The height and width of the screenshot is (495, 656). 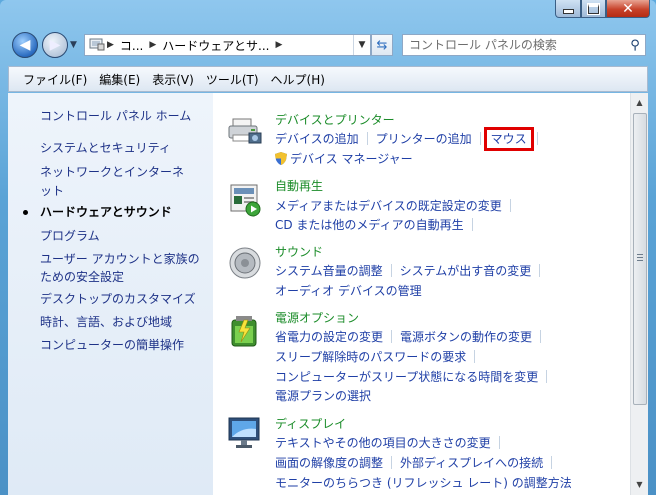 I want to click on forward-arrow-icon: ▶, so click(x=55, y=45).